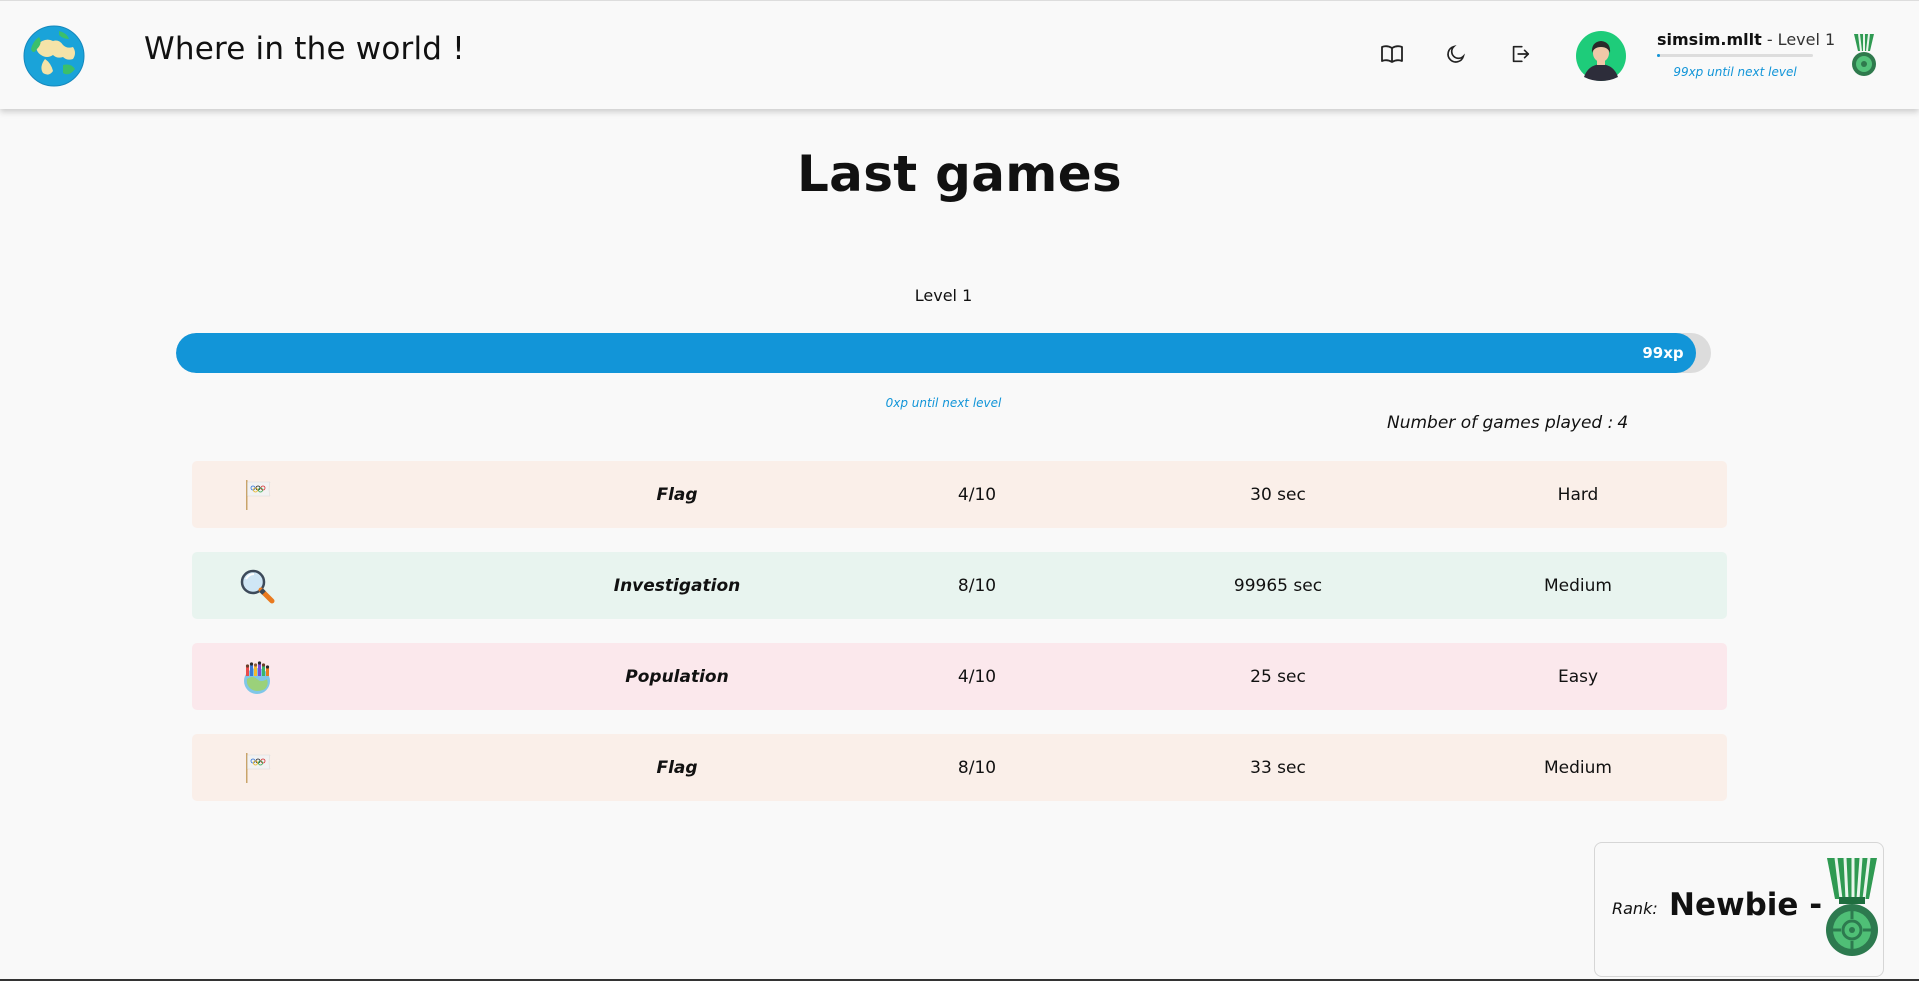 The height and width of the screenshot is (981, 1919). I want to click on game-row: Population 4/10 25 sec Easy, so click(959, 676).